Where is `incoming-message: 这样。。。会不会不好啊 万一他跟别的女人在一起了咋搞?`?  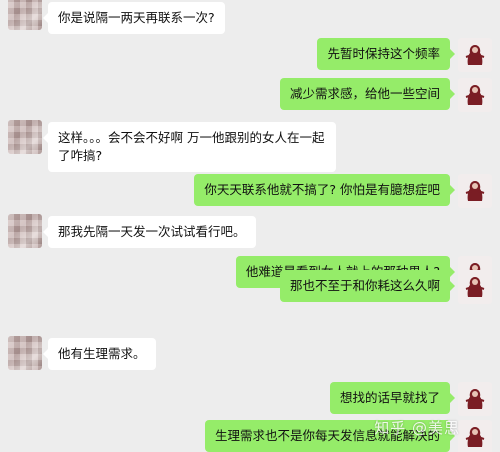
incoming-message: 这样。。。会不会不好啊 万一他跟别的女人在一起了咋搞? is located at coordinates (189, 147).